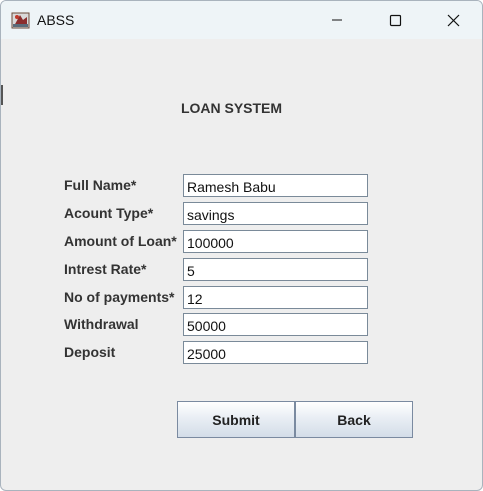 The height and width of the screenshot is (491, 483). I want to click on form-row-no-of-payments: No of payments*, so click(241, 298).